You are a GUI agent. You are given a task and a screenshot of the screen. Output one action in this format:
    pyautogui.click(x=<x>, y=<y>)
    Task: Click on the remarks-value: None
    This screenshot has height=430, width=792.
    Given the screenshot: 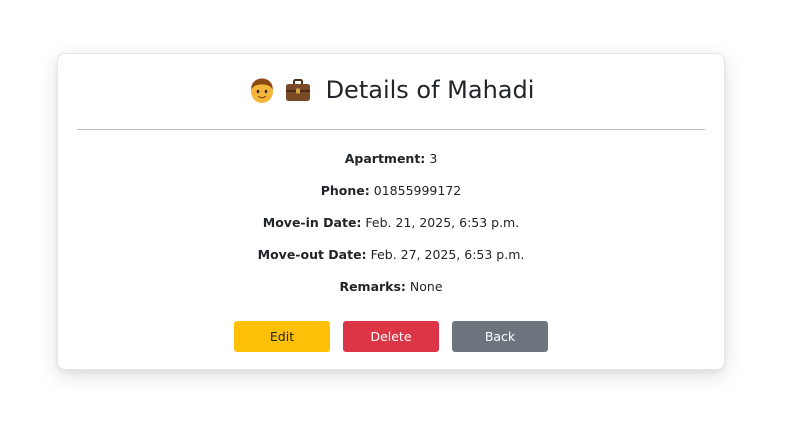 What is the action you would take?
    pyautogui.click(x=426, y=286)
    